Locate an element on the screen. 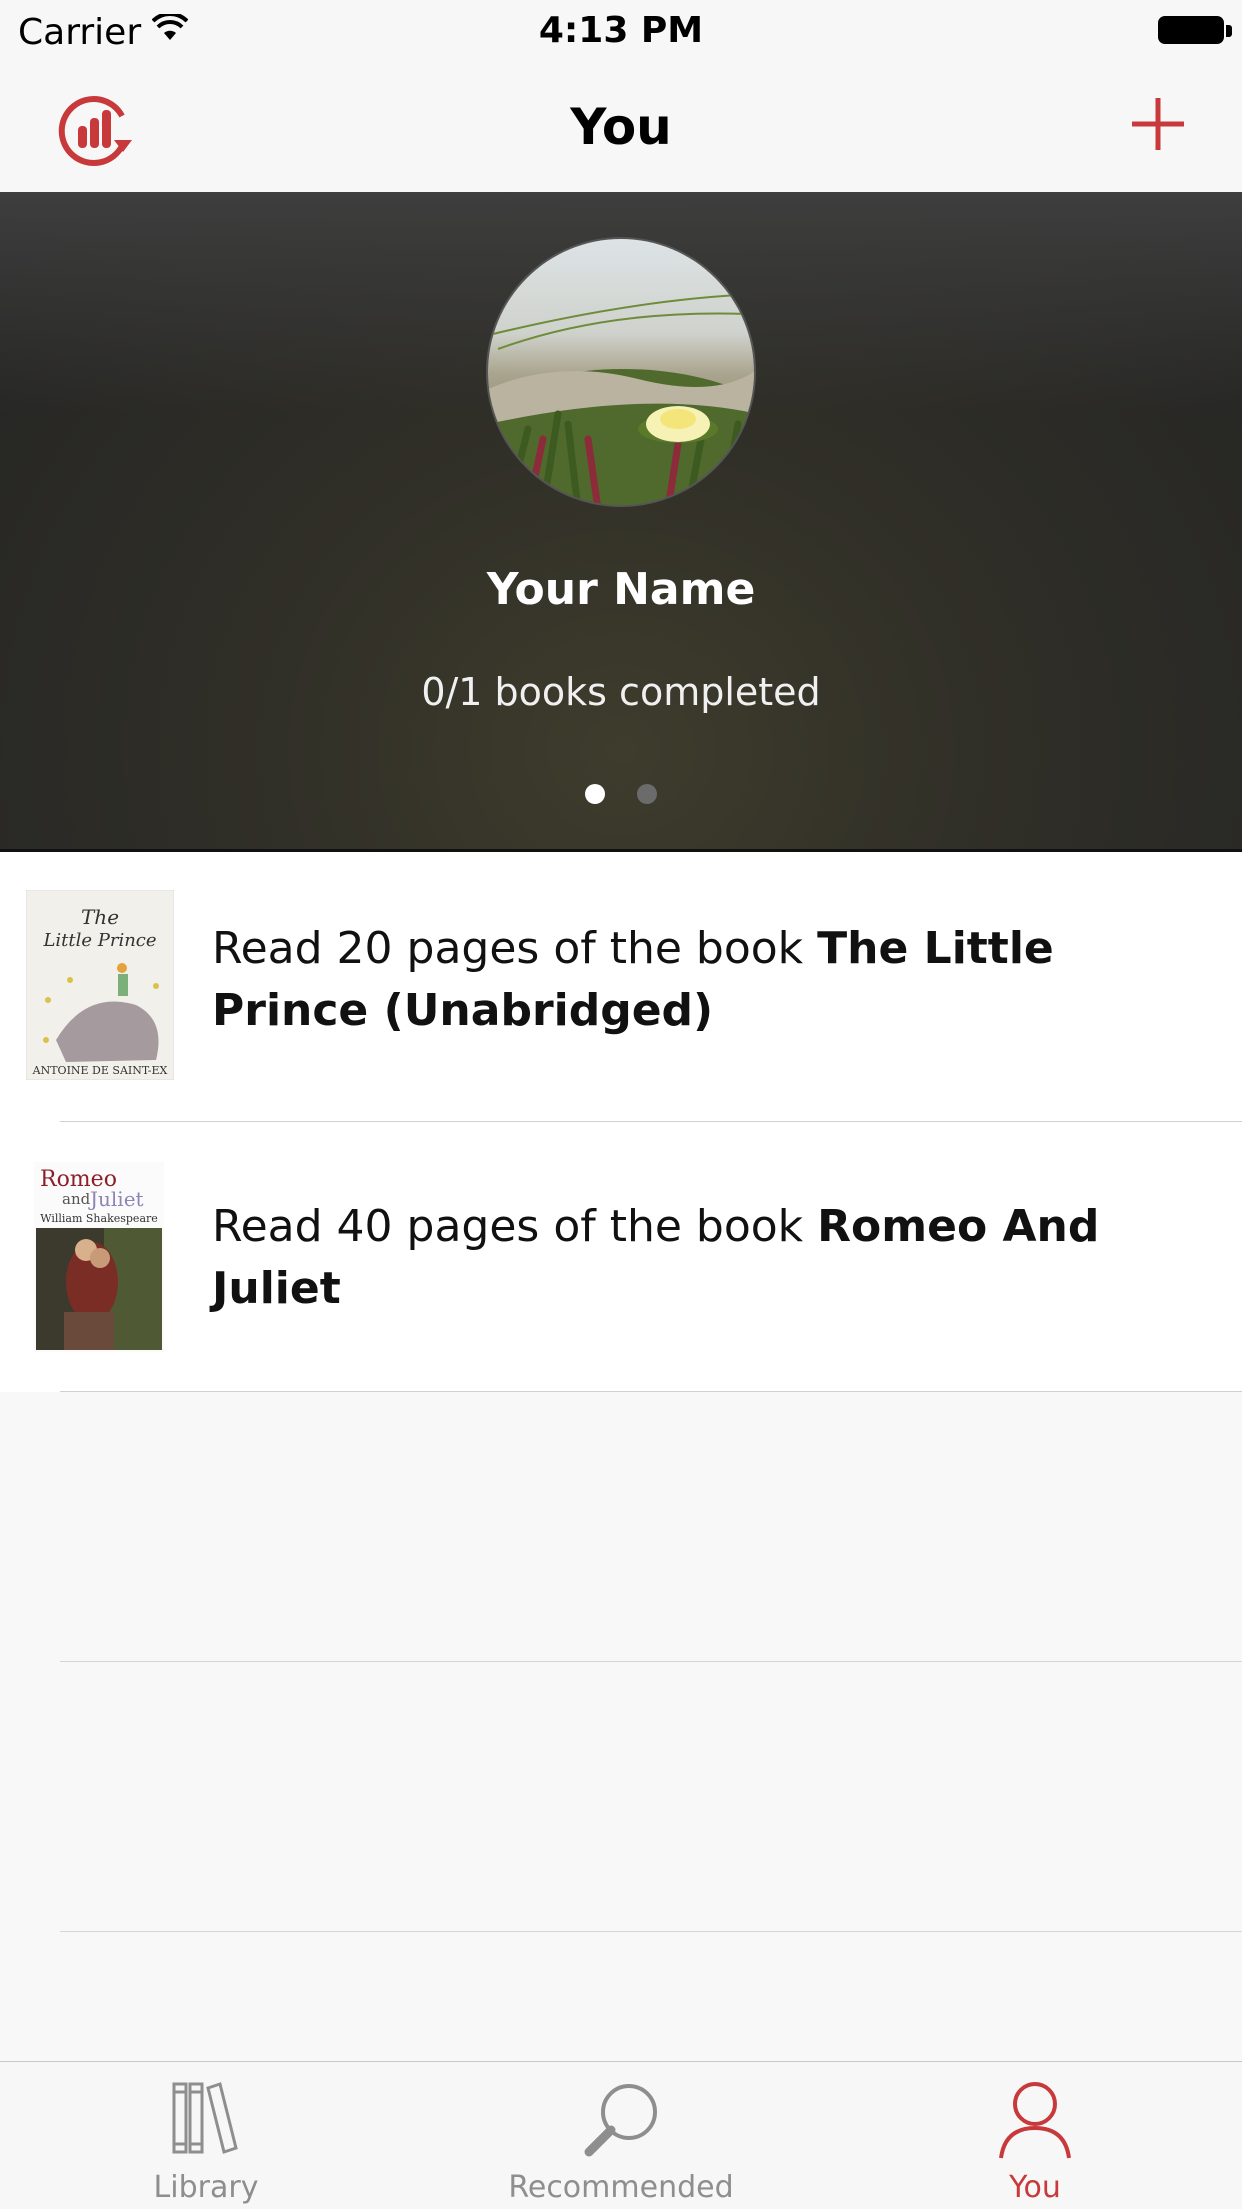 This screenshot has height=2209, width=1242. tab-label: Recommended is located at coordinates (621, 2187).